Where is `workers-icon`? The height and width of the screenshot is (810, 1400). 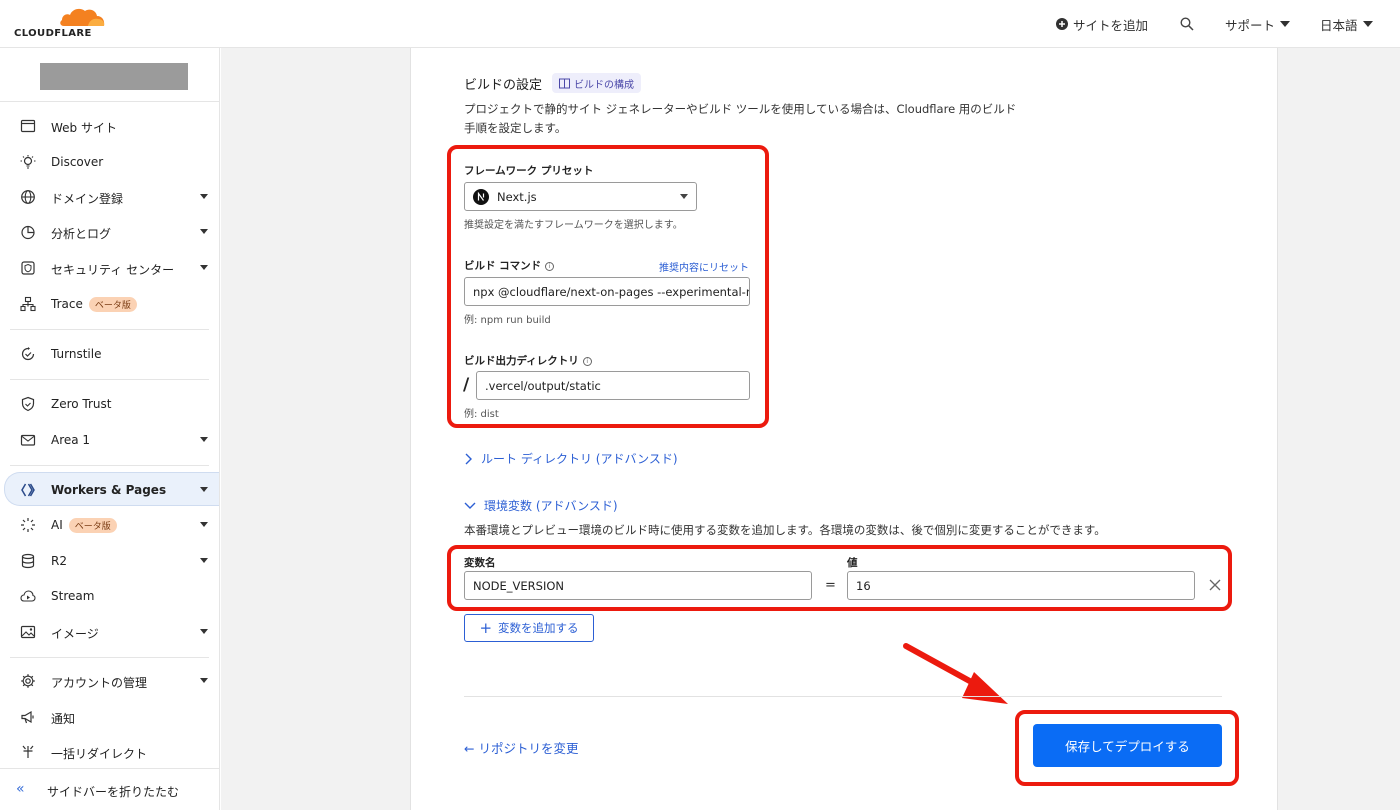
workers-icon is located at coordinates (28, 490).